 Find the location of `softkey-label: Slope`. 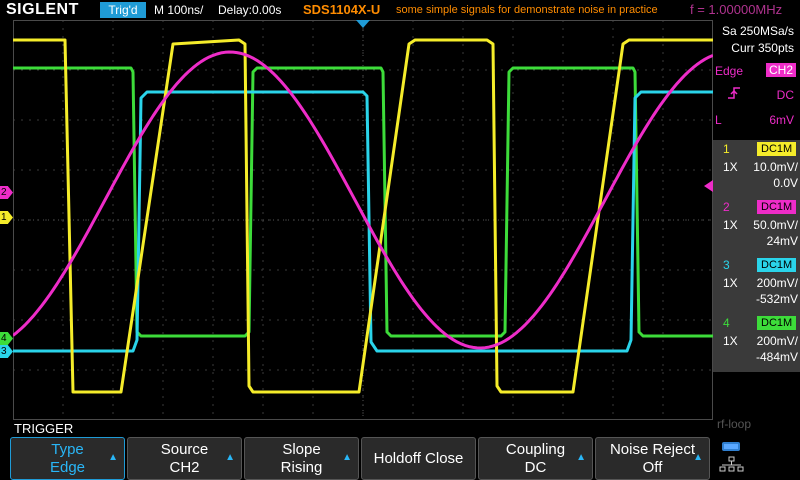

softkey-label: Slope is located at coordinates (301, 449).